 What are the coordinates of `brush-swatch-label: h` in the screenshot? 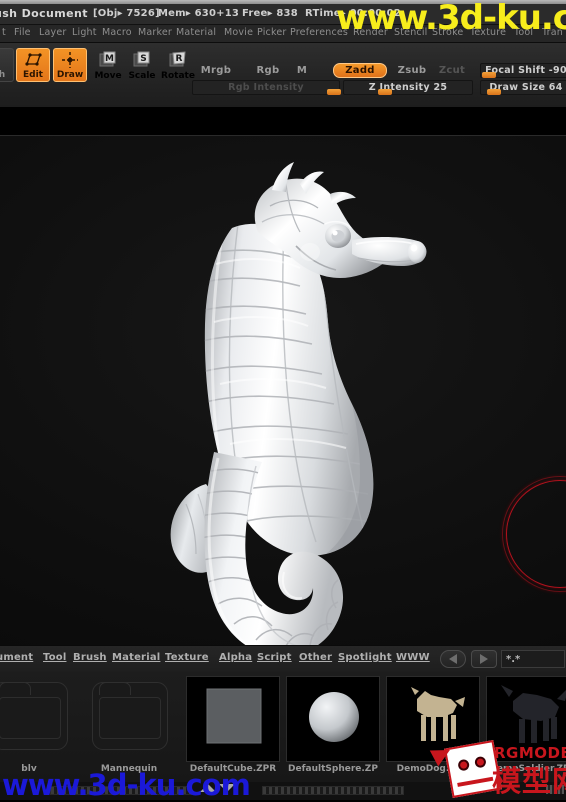 It's located at (3, 75).